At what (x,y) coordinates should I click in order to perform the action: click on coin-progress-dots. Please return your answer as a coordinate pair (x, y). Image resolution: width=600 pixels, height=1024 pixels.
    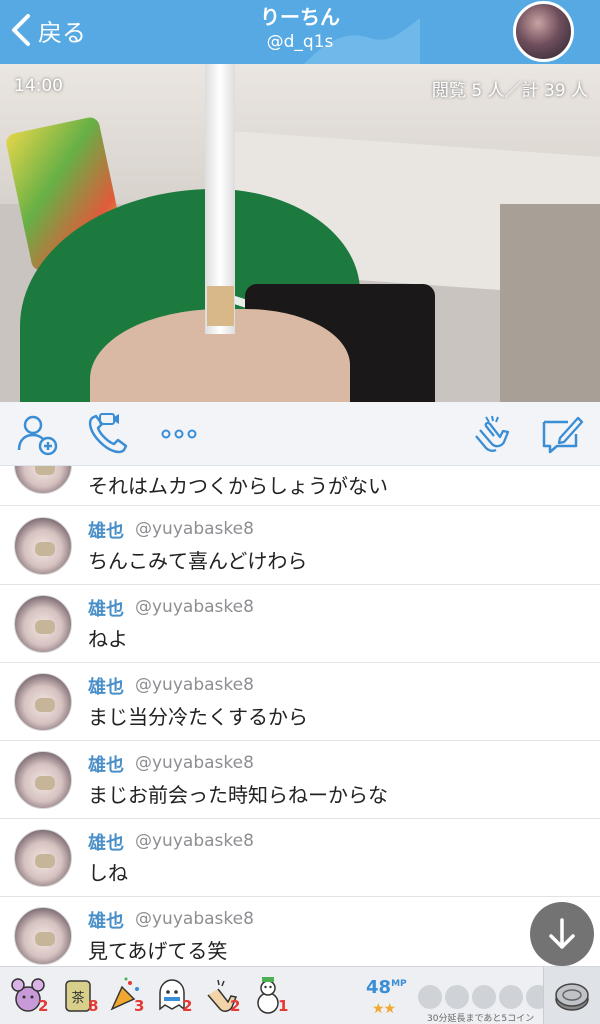
    Looking at the image, I should click on (484, 997).